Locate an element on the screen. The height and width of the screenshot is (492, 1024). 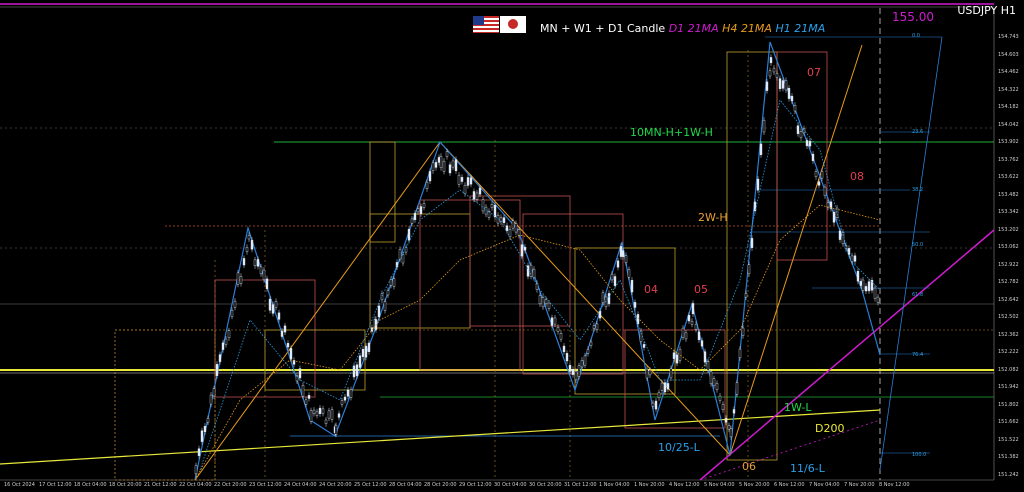
header-h4-ma: H4 21MA is located at coordinates (747, 28).